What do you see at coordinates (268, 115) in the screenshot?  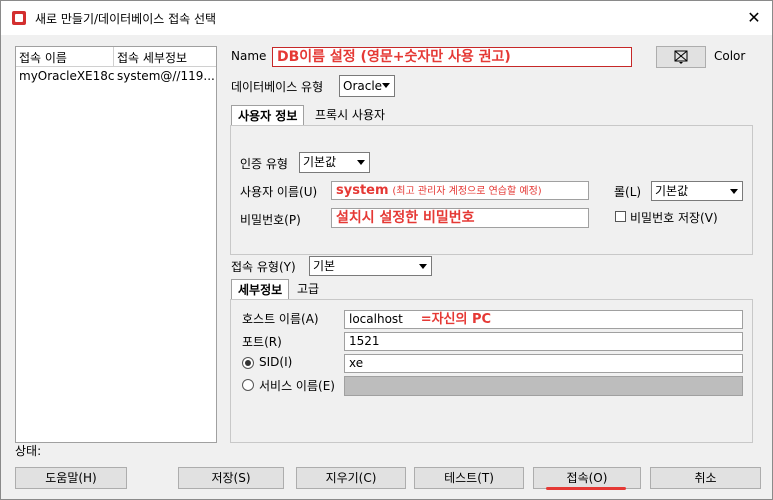 I see `tab-user-info: 사용자 정보` at bounding box center [268, 115].